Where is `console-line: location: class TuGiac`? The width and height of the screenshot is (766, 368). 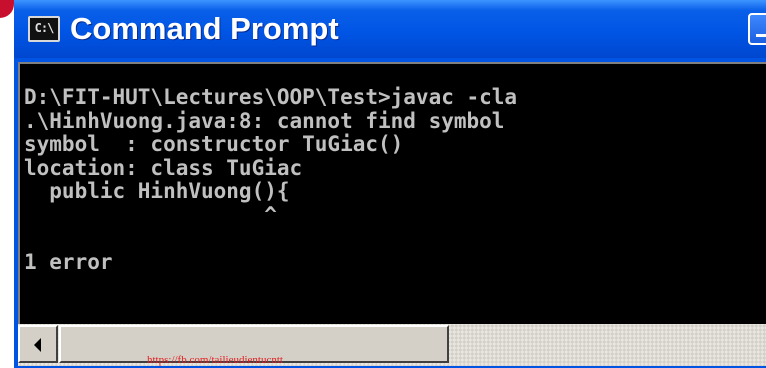 console-line: location: class TuGiac is located at coordinates (163, 167).